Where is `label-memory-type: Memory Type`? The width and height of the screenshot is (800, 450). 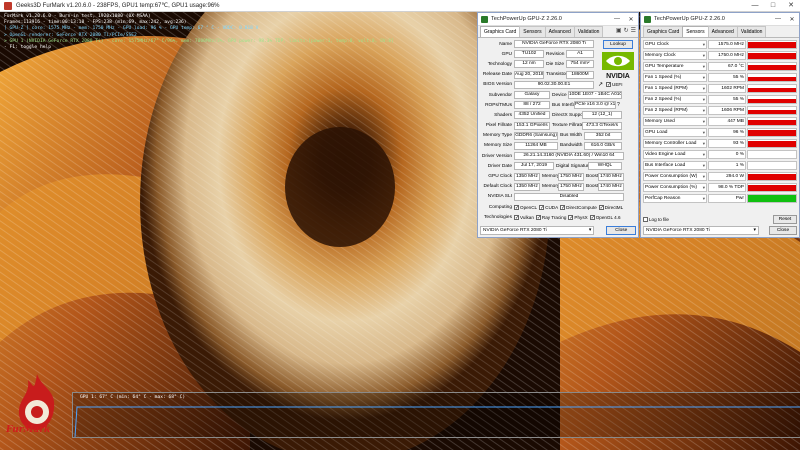 label-memory-type: Memory Type is located at coordinates (497, 136).